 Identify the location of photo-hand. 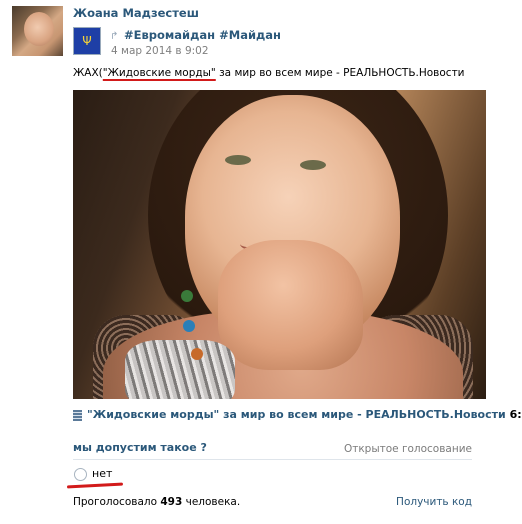
(290, 305).